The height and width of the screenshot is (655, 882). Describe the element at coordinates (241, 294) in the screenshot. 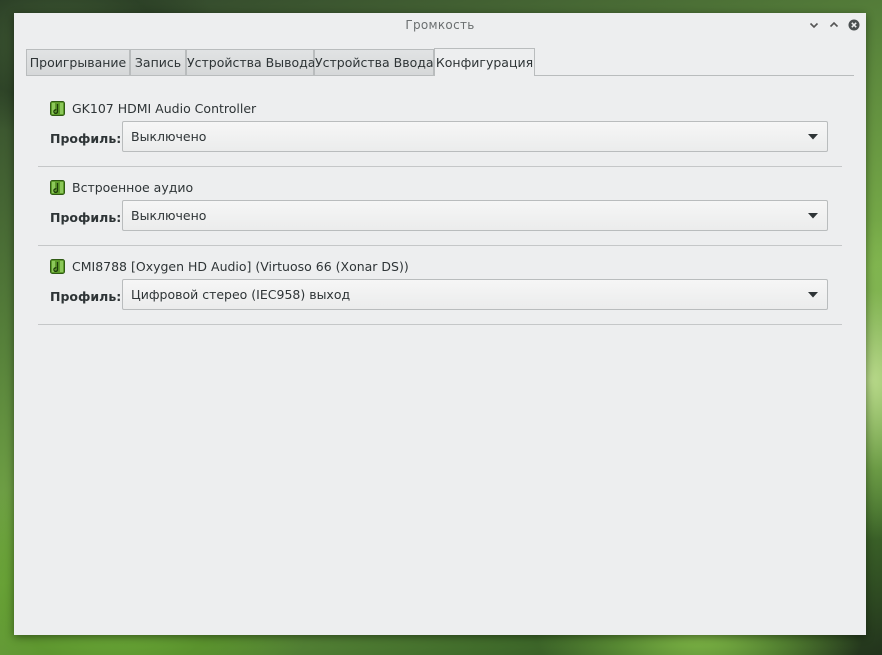

I see `profile-value: Цифровой стерео (IEC958) выход` at that location.